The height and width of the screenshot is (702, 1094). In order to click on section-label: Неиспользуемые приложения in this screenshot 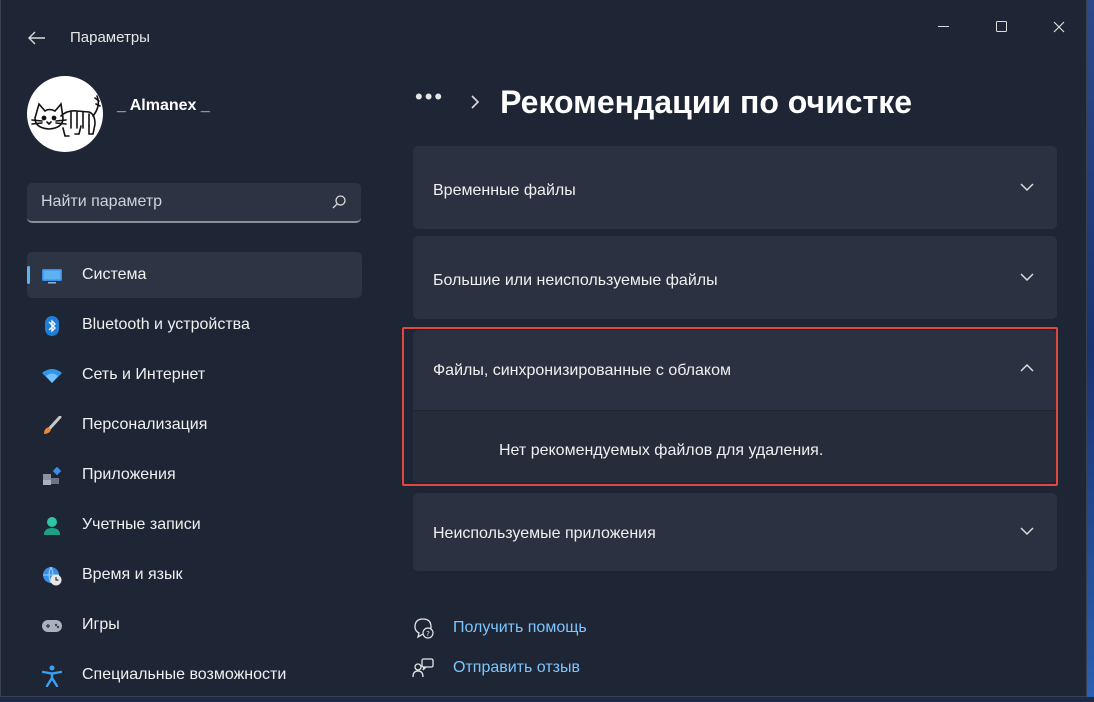, I will do `click(544, 533)`.